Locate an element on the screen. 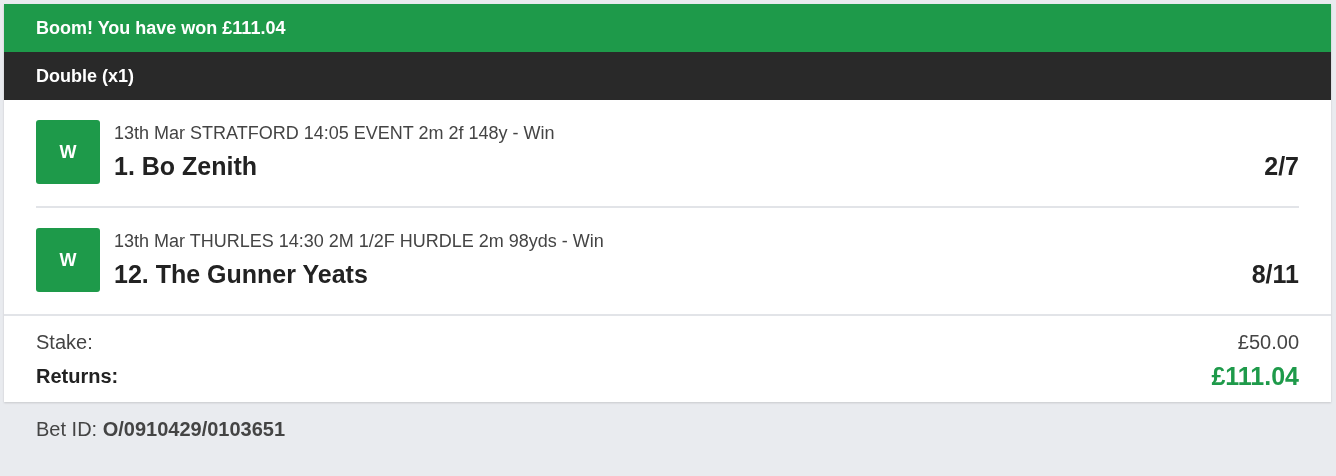  runner-name: 12. The Gunner Yeats is located at coordinates (241, 274).